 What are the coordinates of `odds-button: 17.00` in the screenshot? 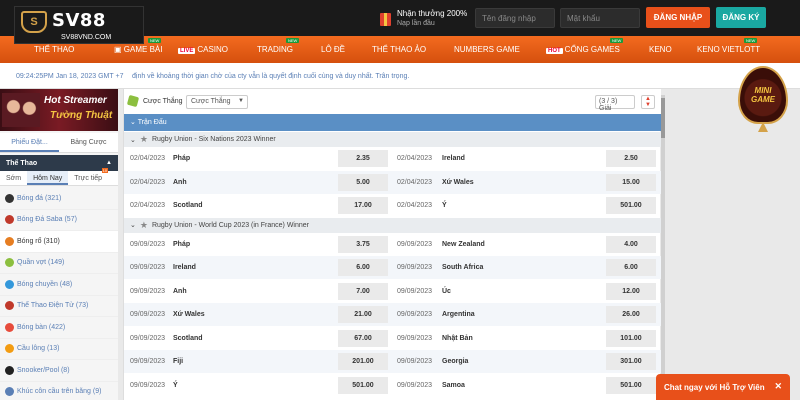 It's located at (363, 205).